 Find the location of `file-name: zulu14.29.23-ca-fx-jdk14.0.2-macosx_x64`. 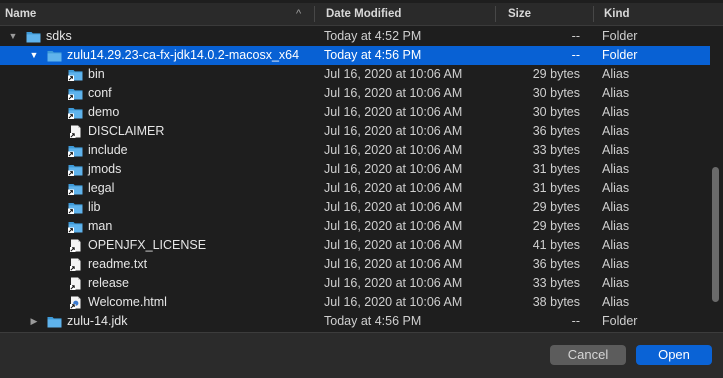

file-name: zulu14.29.23-ca-fx-jdk14.0.2-macosx_x64 is located at coordinates (183, 55).